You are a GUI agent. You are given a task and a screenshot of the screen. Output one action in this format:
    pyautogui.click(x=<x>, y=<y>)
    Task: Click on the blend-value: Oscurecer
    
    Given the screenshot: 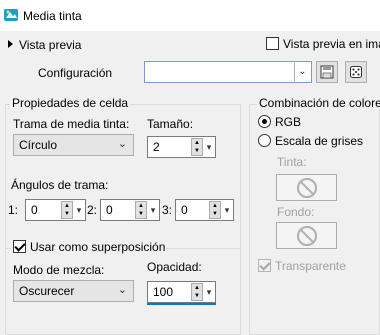 What is the action you would take?
    pyautogui.click(x=47, y=291)
    